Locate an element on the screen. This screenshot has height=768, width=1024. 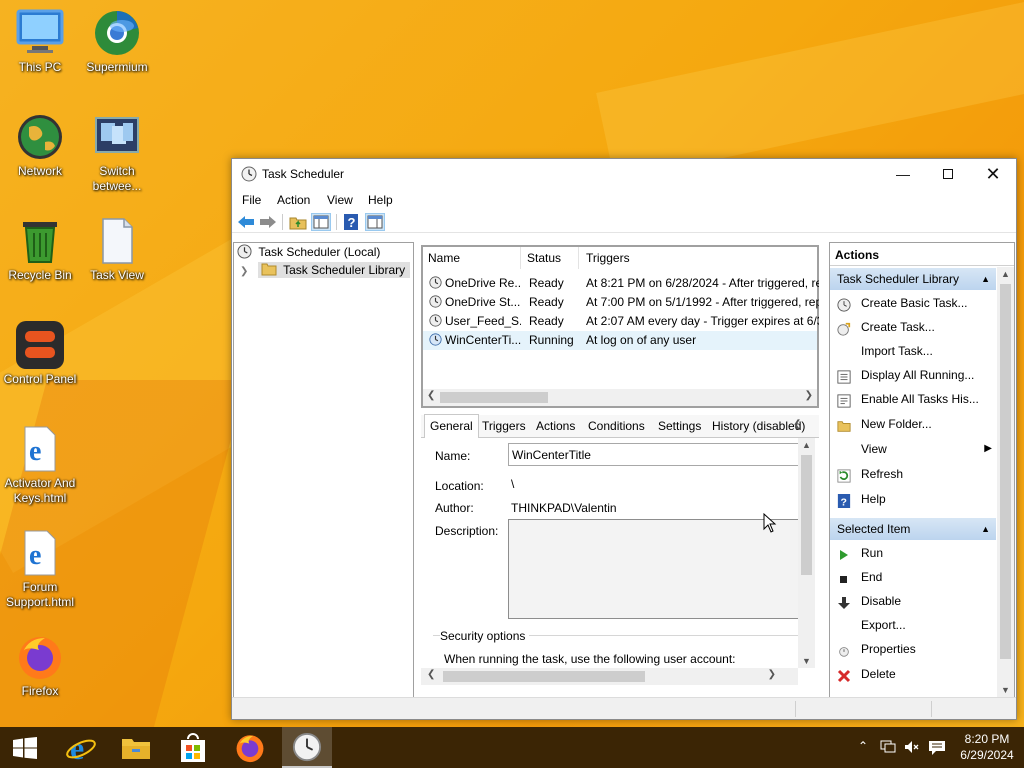
task-list-horizontal-scrollbar: ❮ ❯ is located at coordinates (620, 397).